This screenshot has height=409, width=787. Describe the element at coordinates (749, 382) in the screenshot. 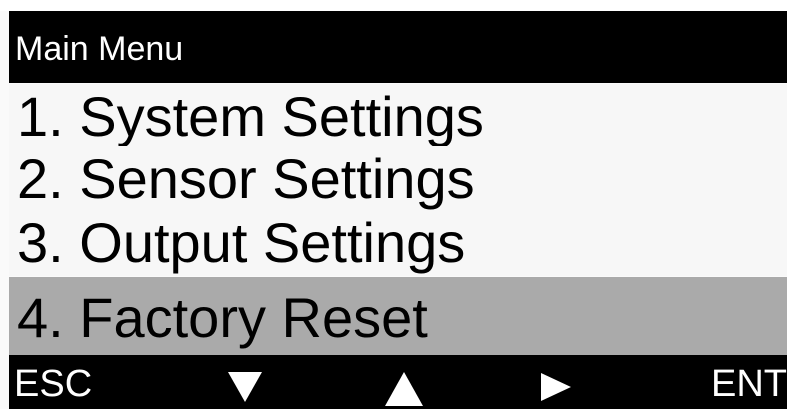

I see `ent-button: ENT` at that location.